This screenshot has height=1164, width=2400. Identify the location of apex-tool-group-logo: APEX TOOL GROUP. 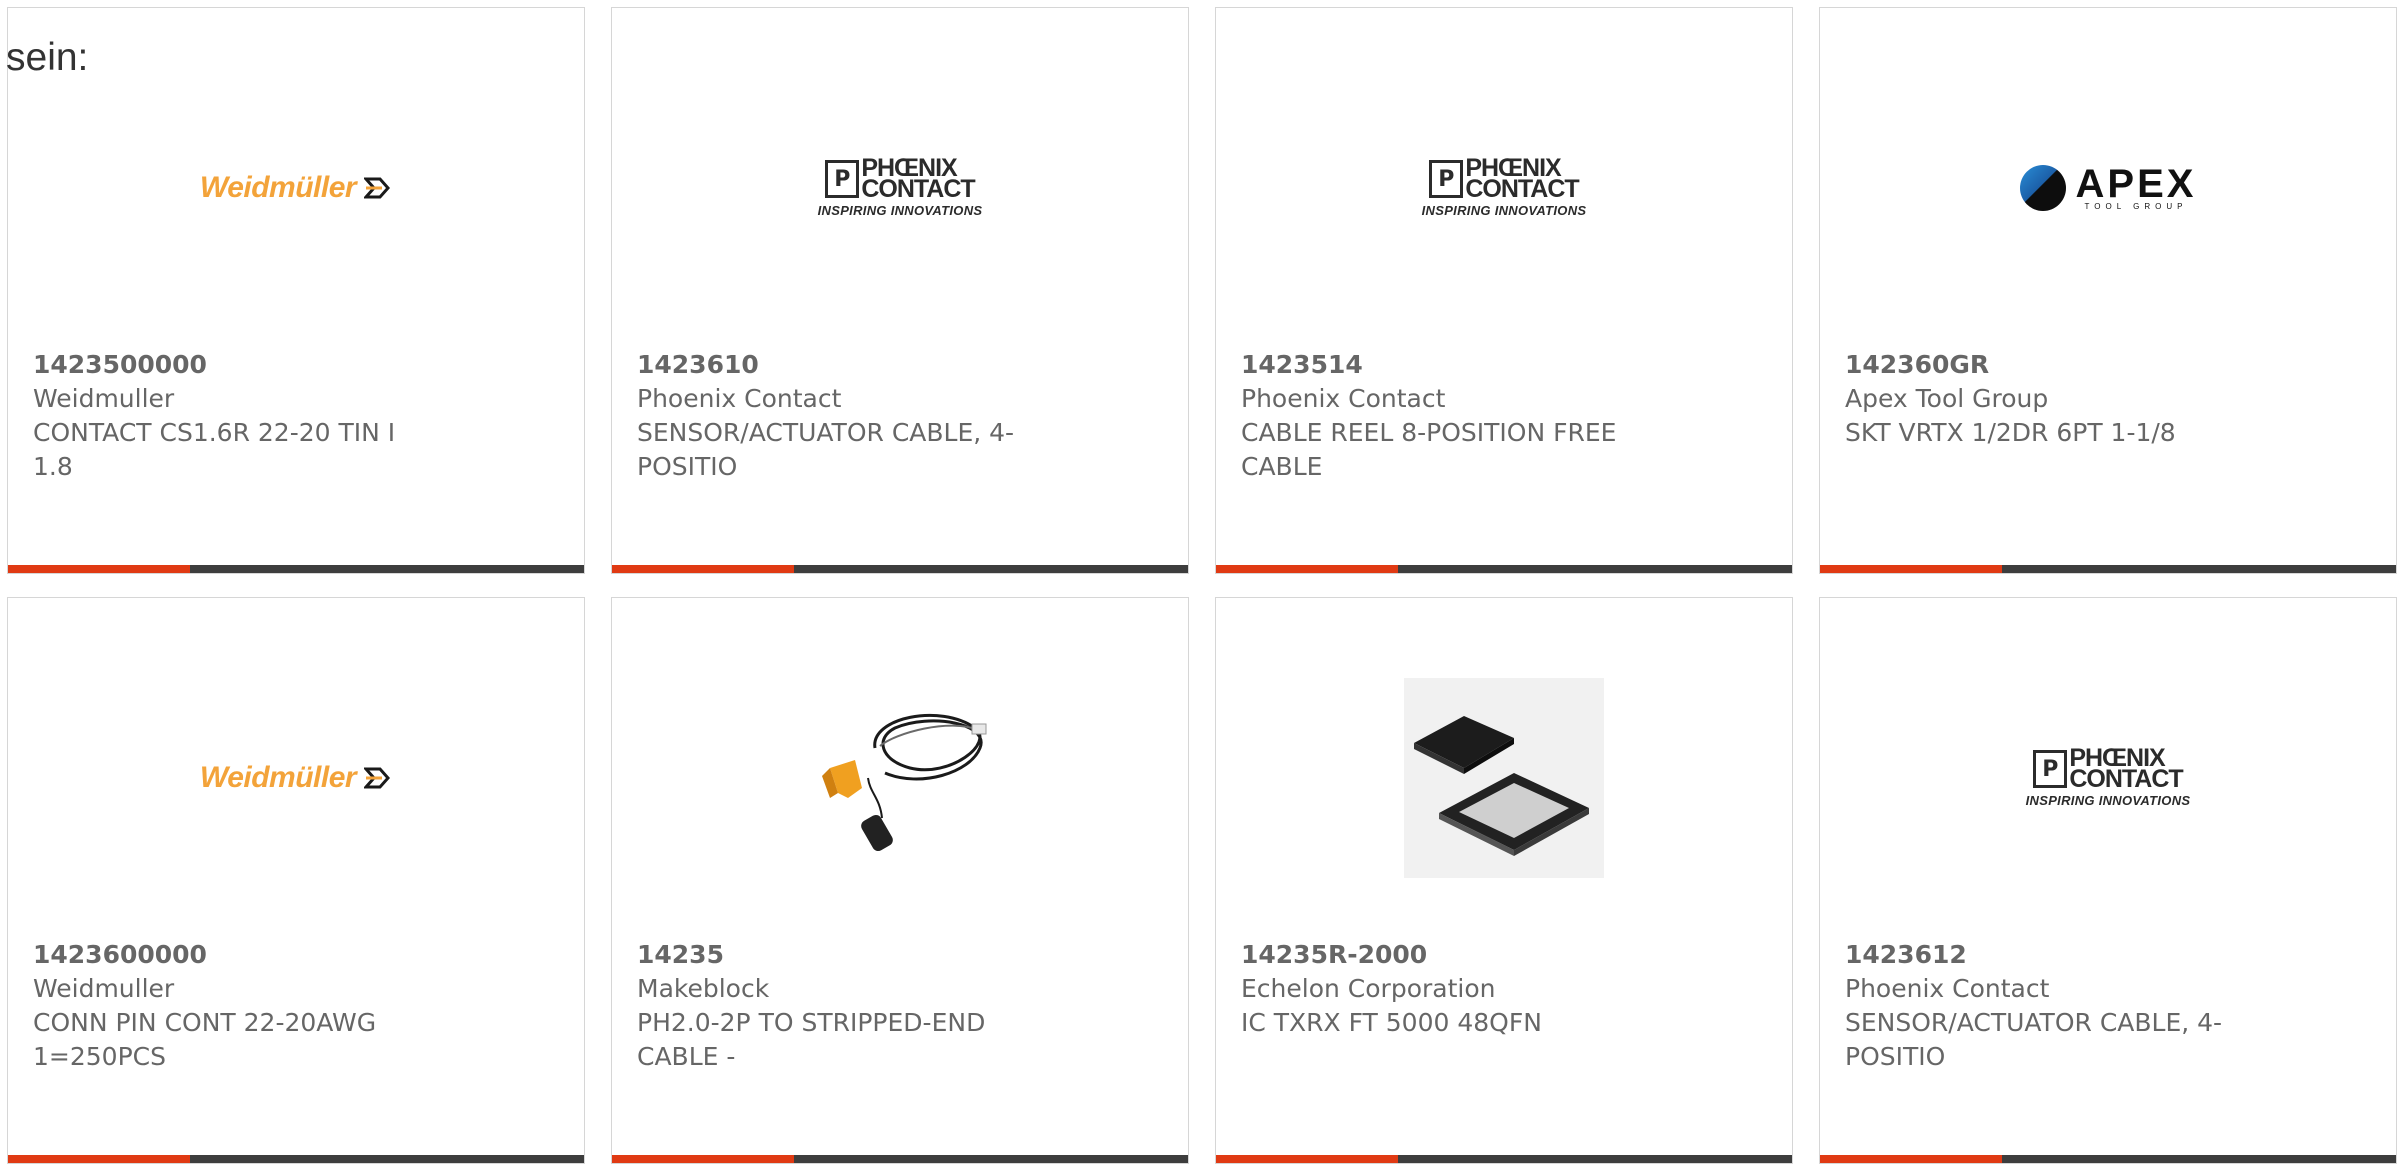
(2108, 187).